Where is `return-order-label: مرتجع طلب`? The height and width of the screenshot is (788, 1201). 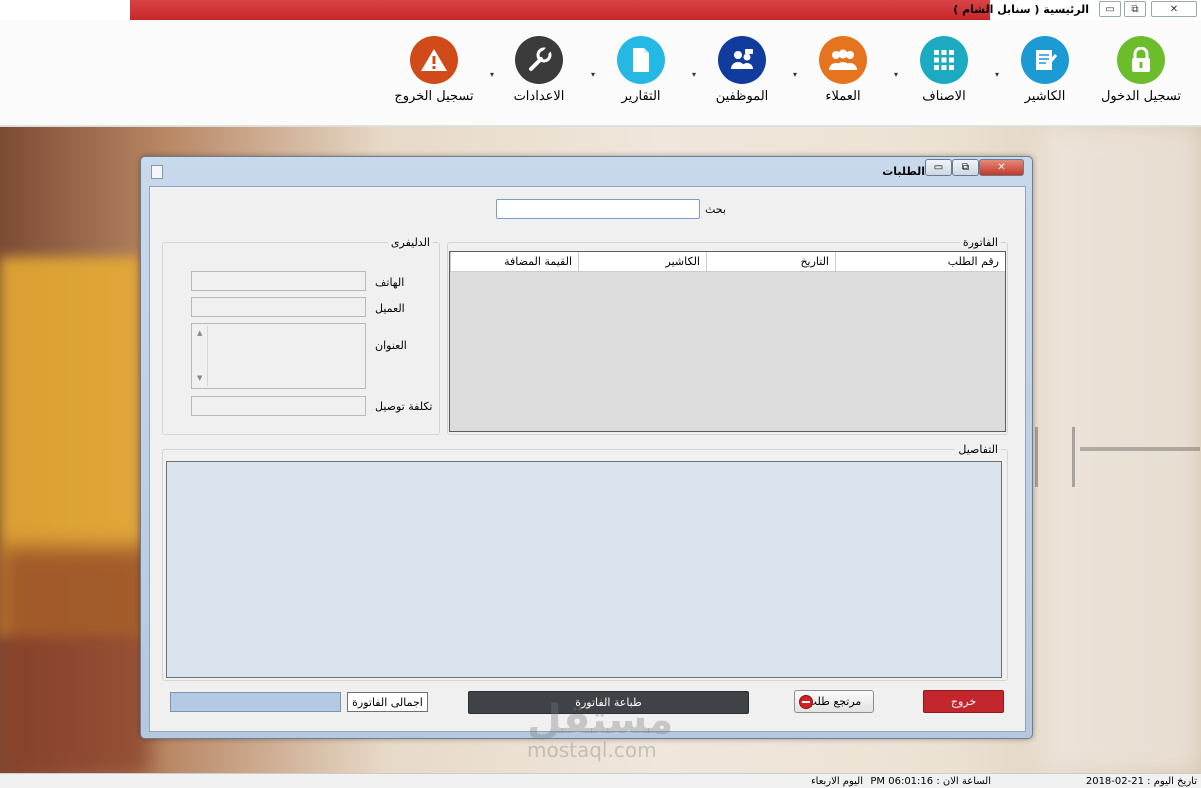 return-order-label: مرتجع طلب is located at coordinates (834, 701).